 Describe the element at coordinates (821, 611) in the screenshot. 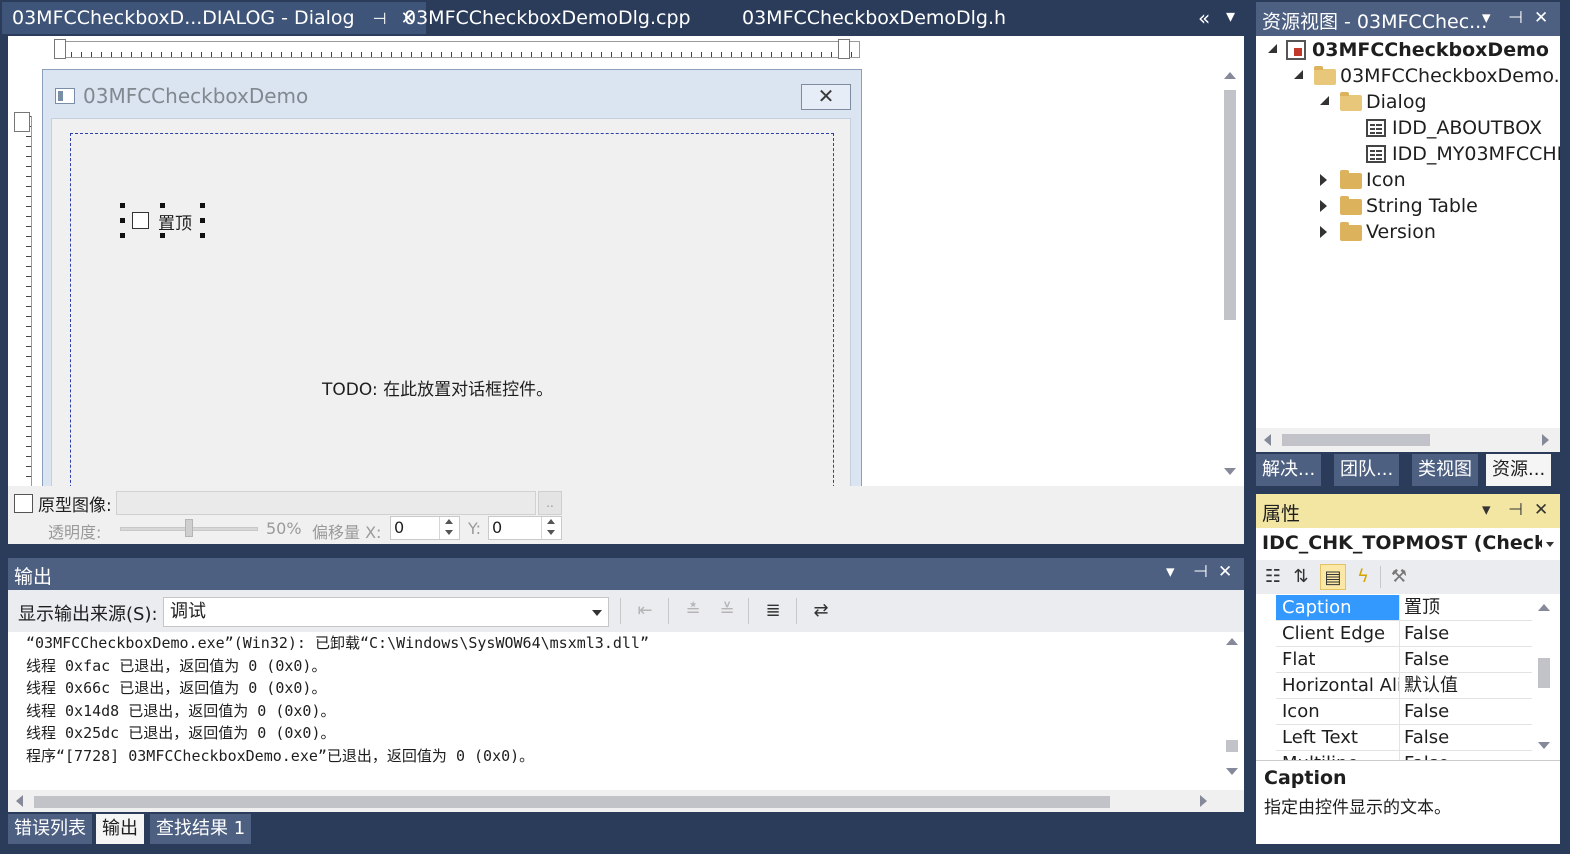

I see `toggle-word-wrap-icon: ⇄` at that location.